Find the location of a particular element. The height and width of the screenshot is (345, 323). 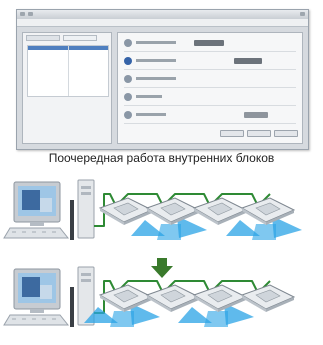

caption: Поочередная работа внутренних блоков is located at coordinates (161, 158).